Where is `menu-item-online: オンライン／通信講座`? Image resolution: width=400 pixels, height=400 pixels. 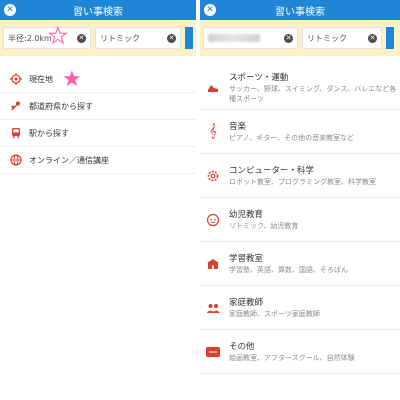
menu-item-online: オンライン／通信講座 is located at coordinates (98, 160).